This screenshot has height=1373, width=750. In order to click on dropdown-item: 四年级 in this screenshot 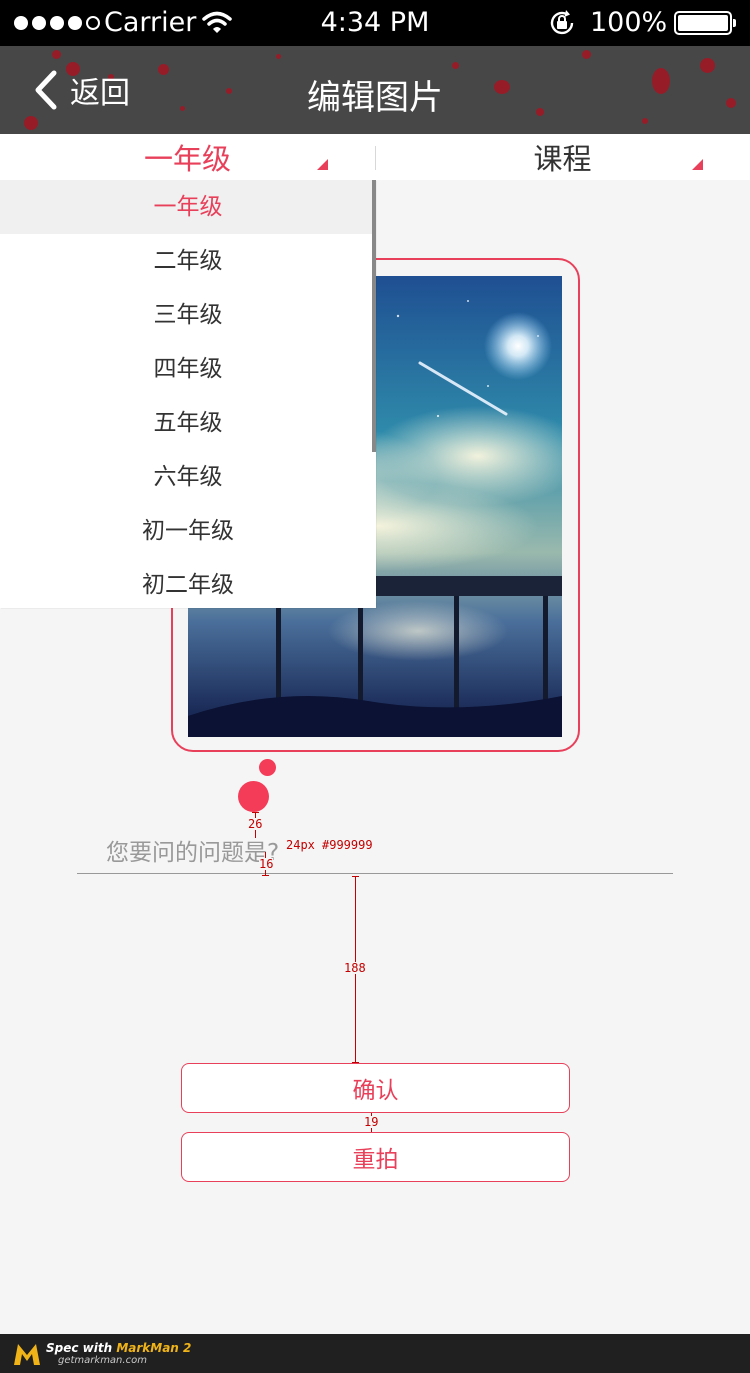, I will do `click(188, 369)`.